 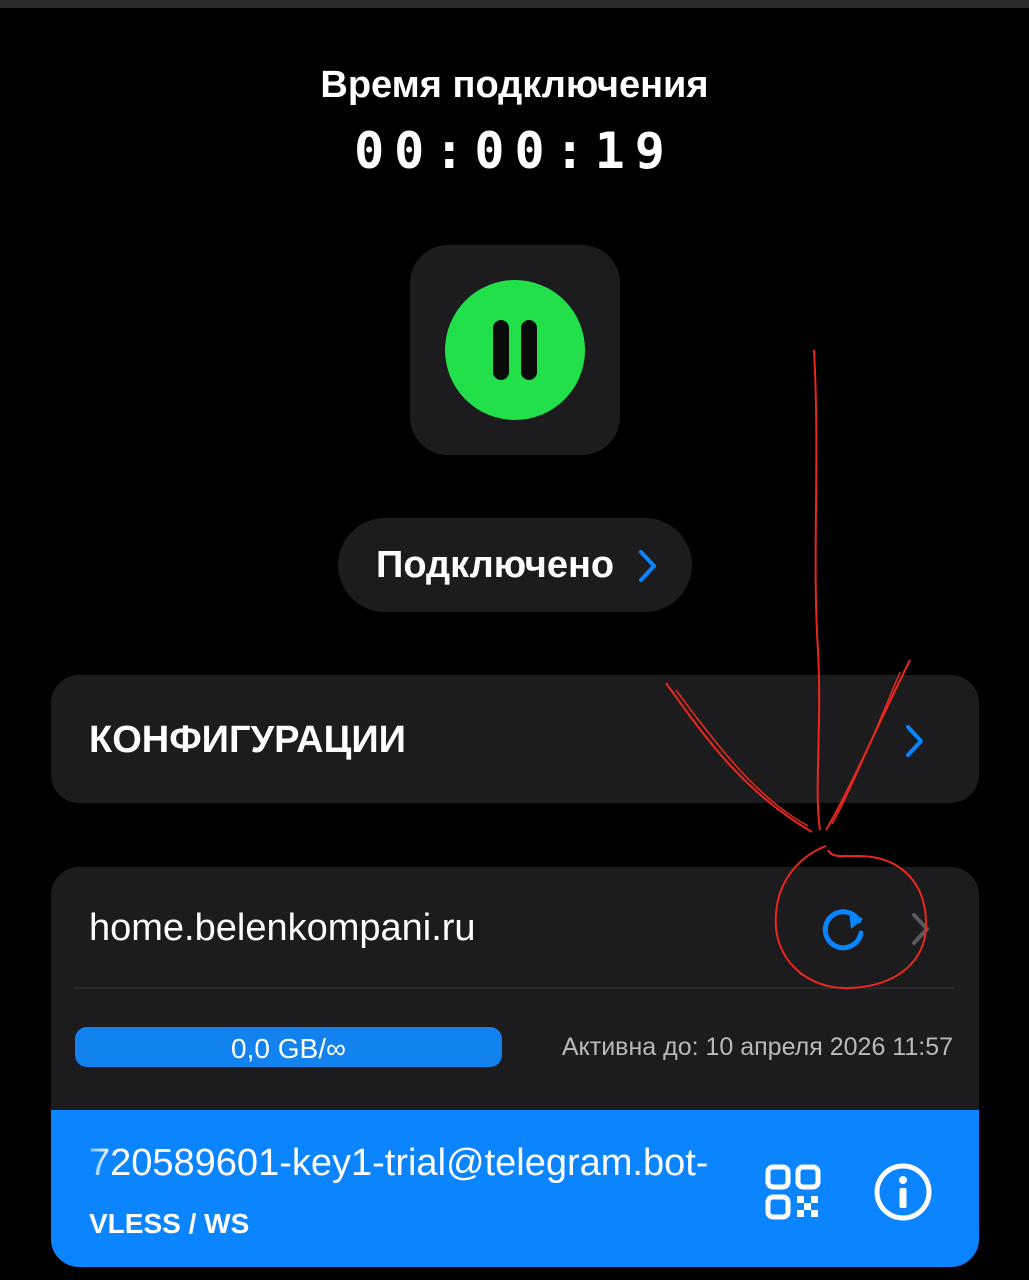 I want to click on server-details-chevron-icon, so click(x=921, y=929).